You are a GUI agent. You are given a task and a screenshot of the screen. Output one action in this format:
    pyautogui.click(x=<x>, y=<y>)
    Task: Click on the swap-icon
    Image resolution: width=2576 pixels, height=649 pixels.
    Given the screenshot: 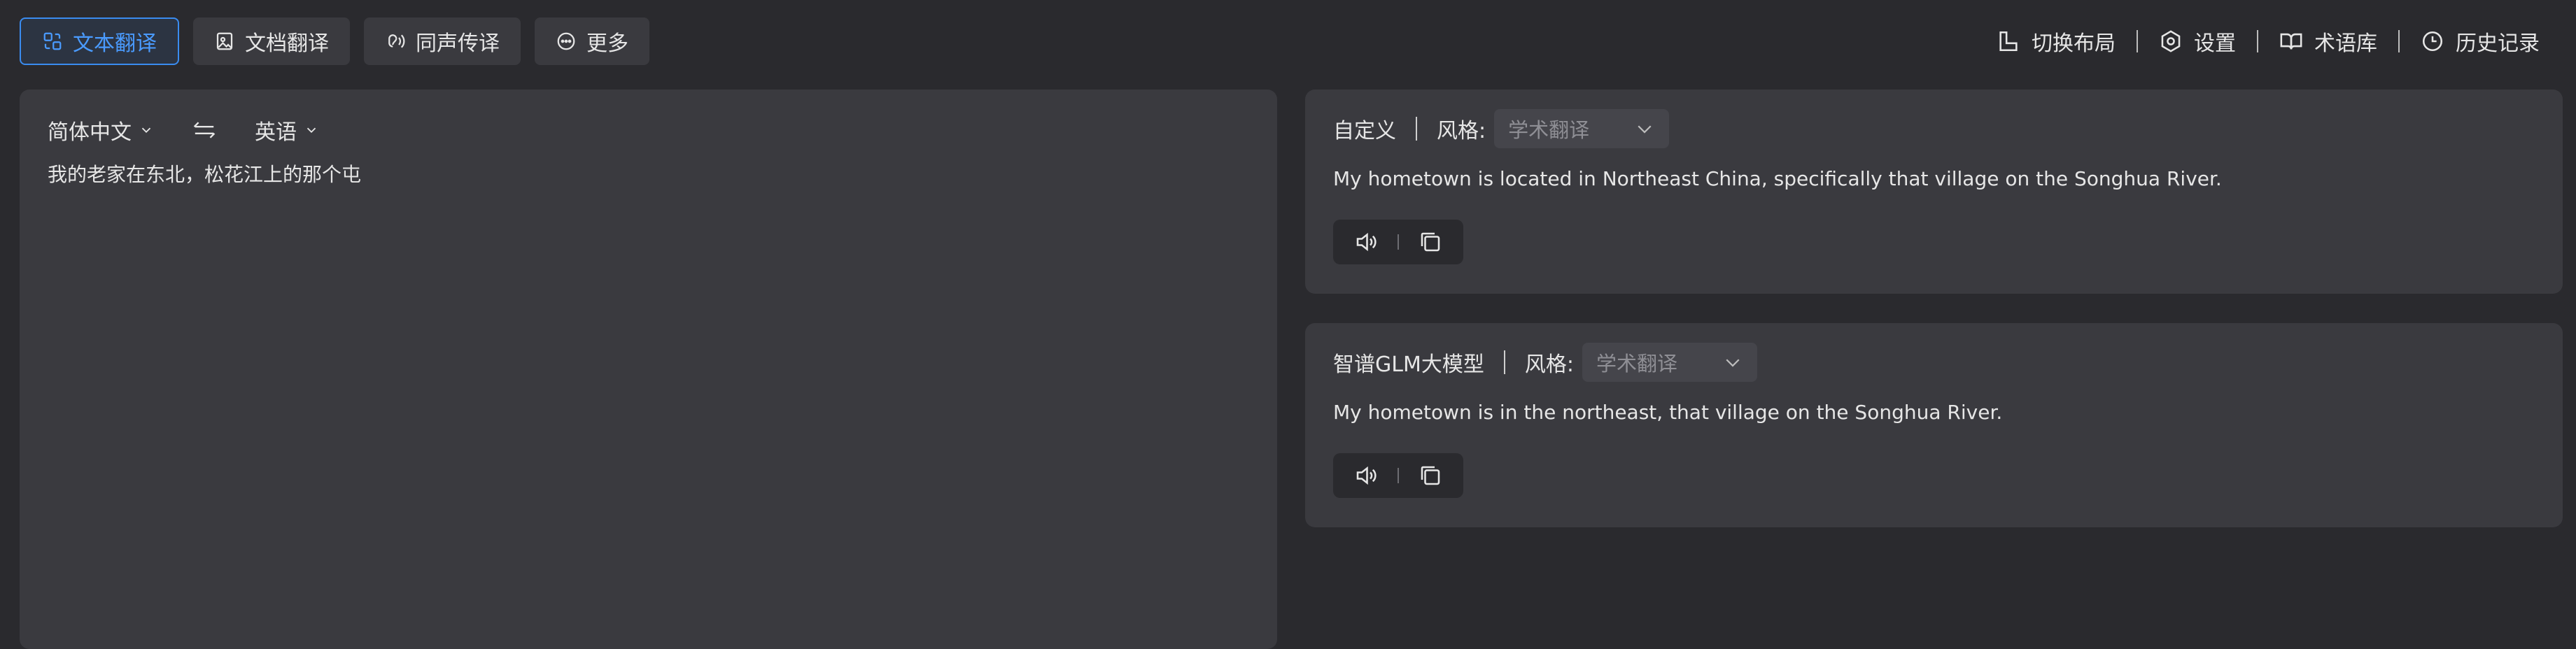 What is the action you would take?
    pyautogui.click(x=204, y=130)
    